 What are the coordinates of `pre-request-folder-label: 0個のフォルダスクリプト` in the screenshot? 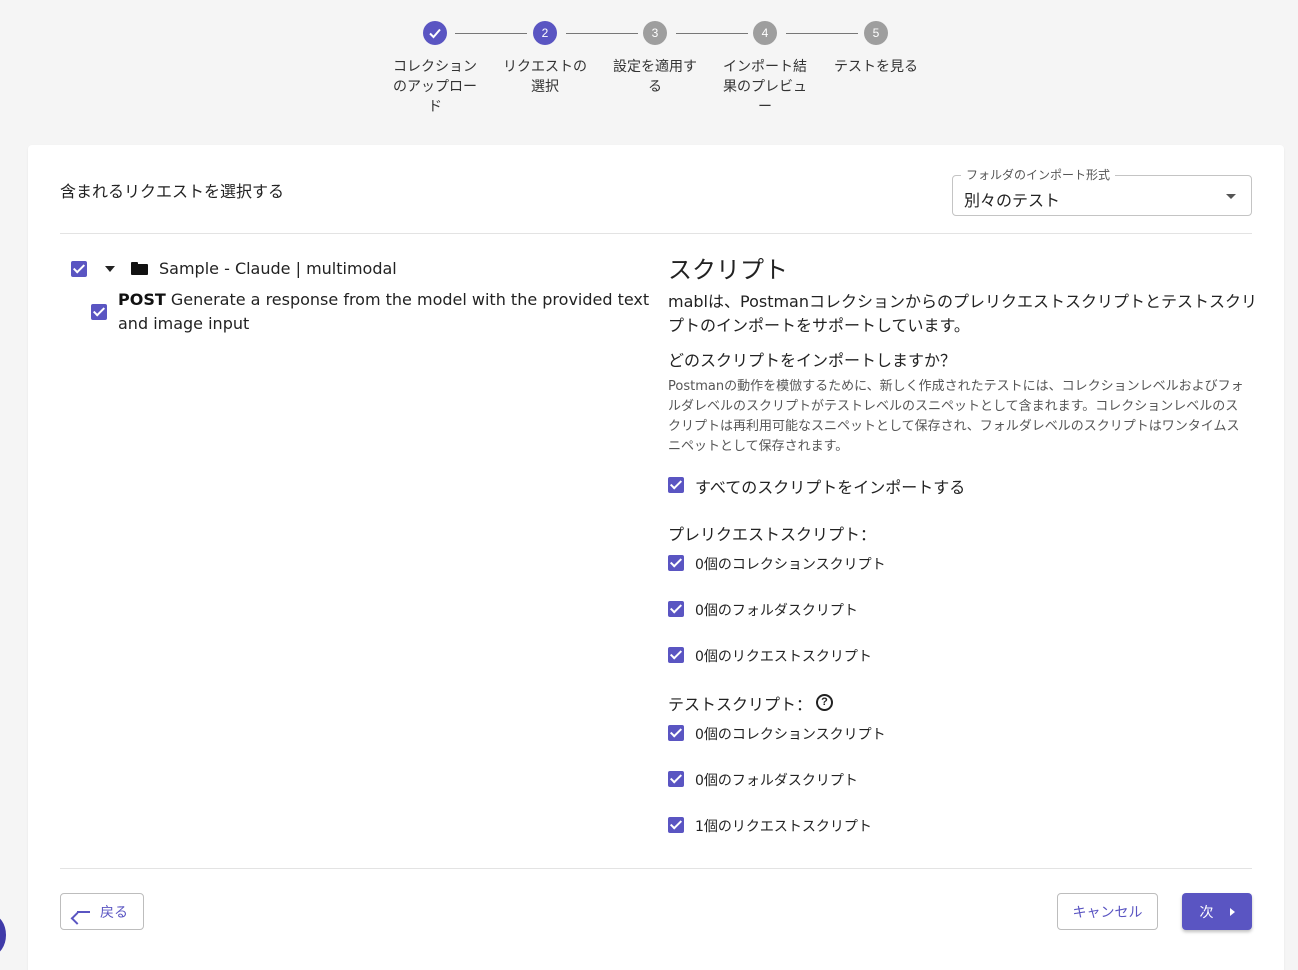 It's located at (776, 611).